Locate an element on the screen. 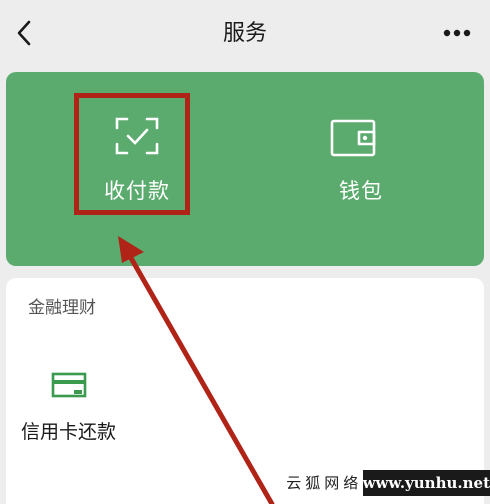 This screenshot has height=504, width=490. credit-card-repay-label: 信用卡还款 is located at coordinates (69, 432).